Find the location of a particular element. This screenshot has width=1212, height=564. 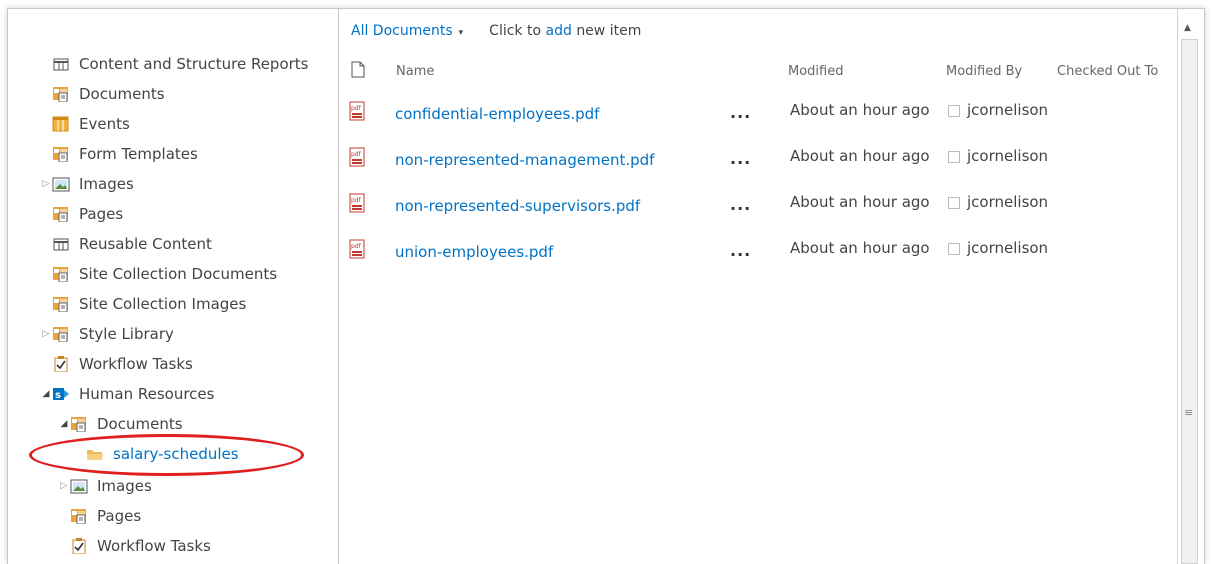

list-icon is located at coordinates (61, 64).